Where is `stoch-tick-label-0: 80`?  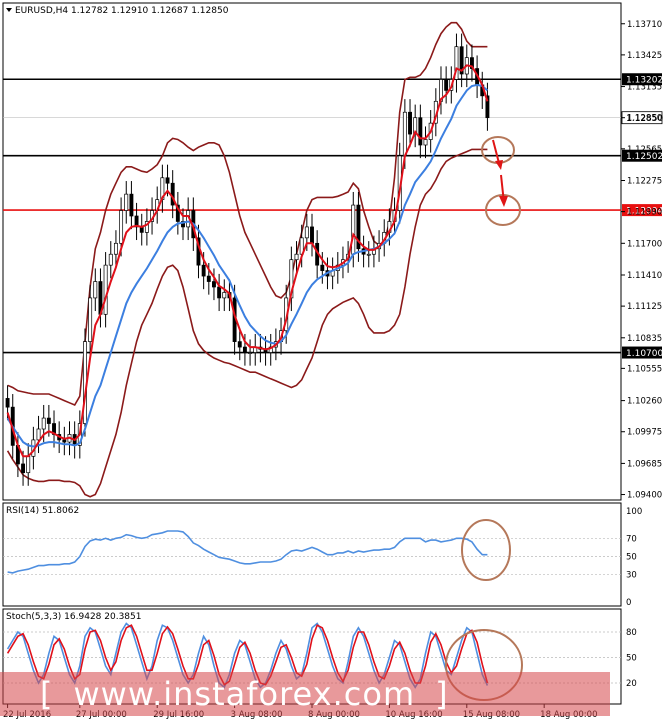 stoch-tick-label-0: 80 is located at coordinates (631, 633).